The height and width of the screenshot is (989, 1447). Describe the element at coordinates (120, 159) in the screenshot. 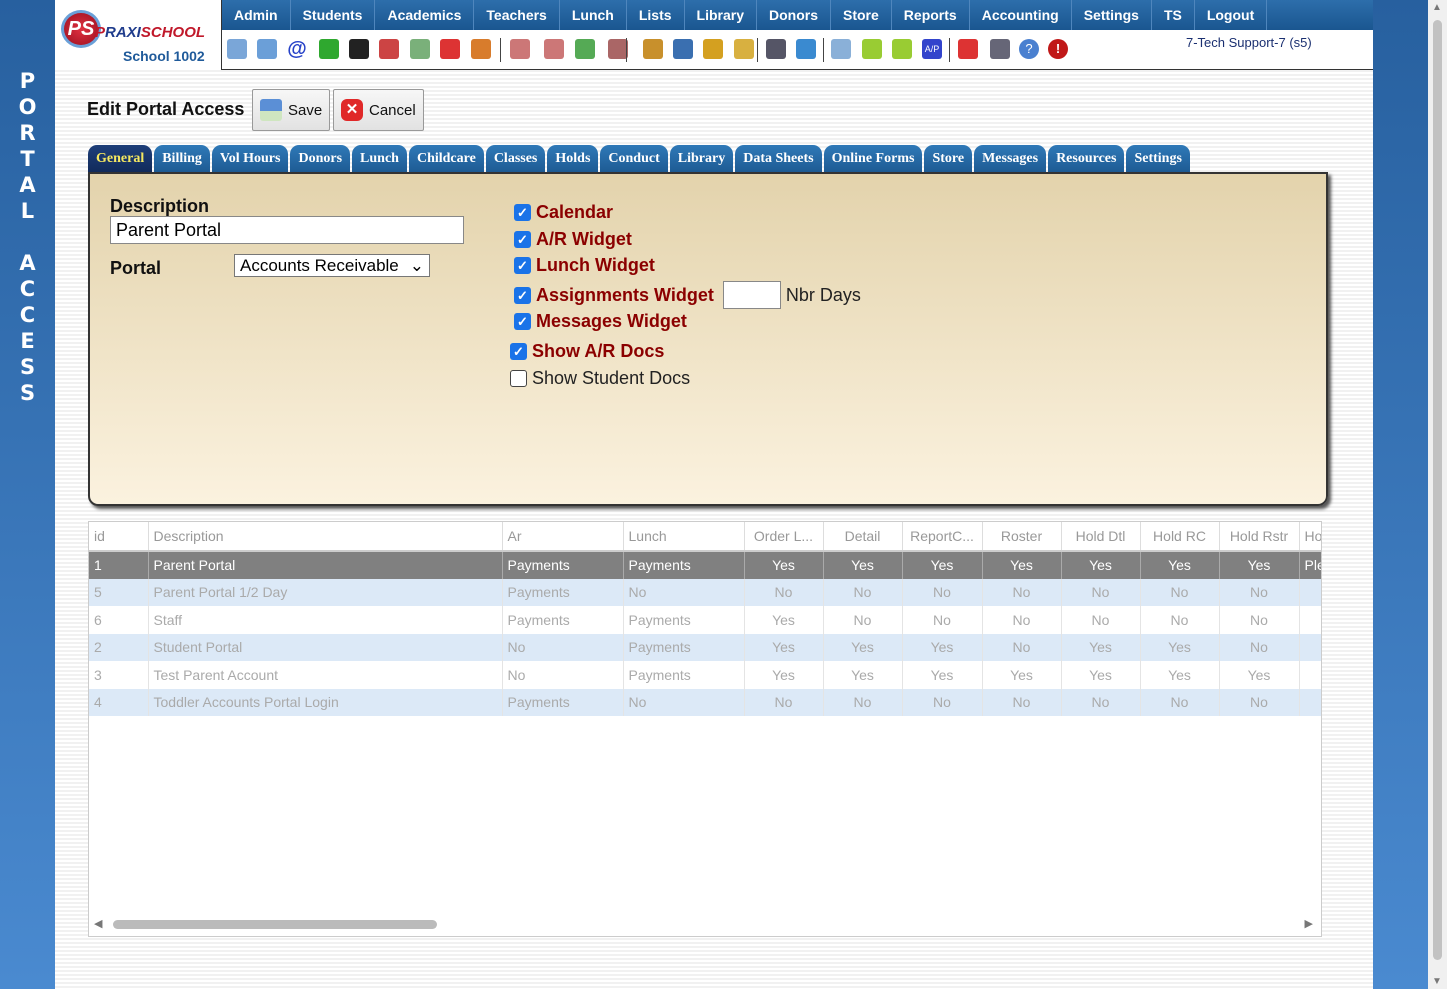

I see `tab-general: General` at that location.